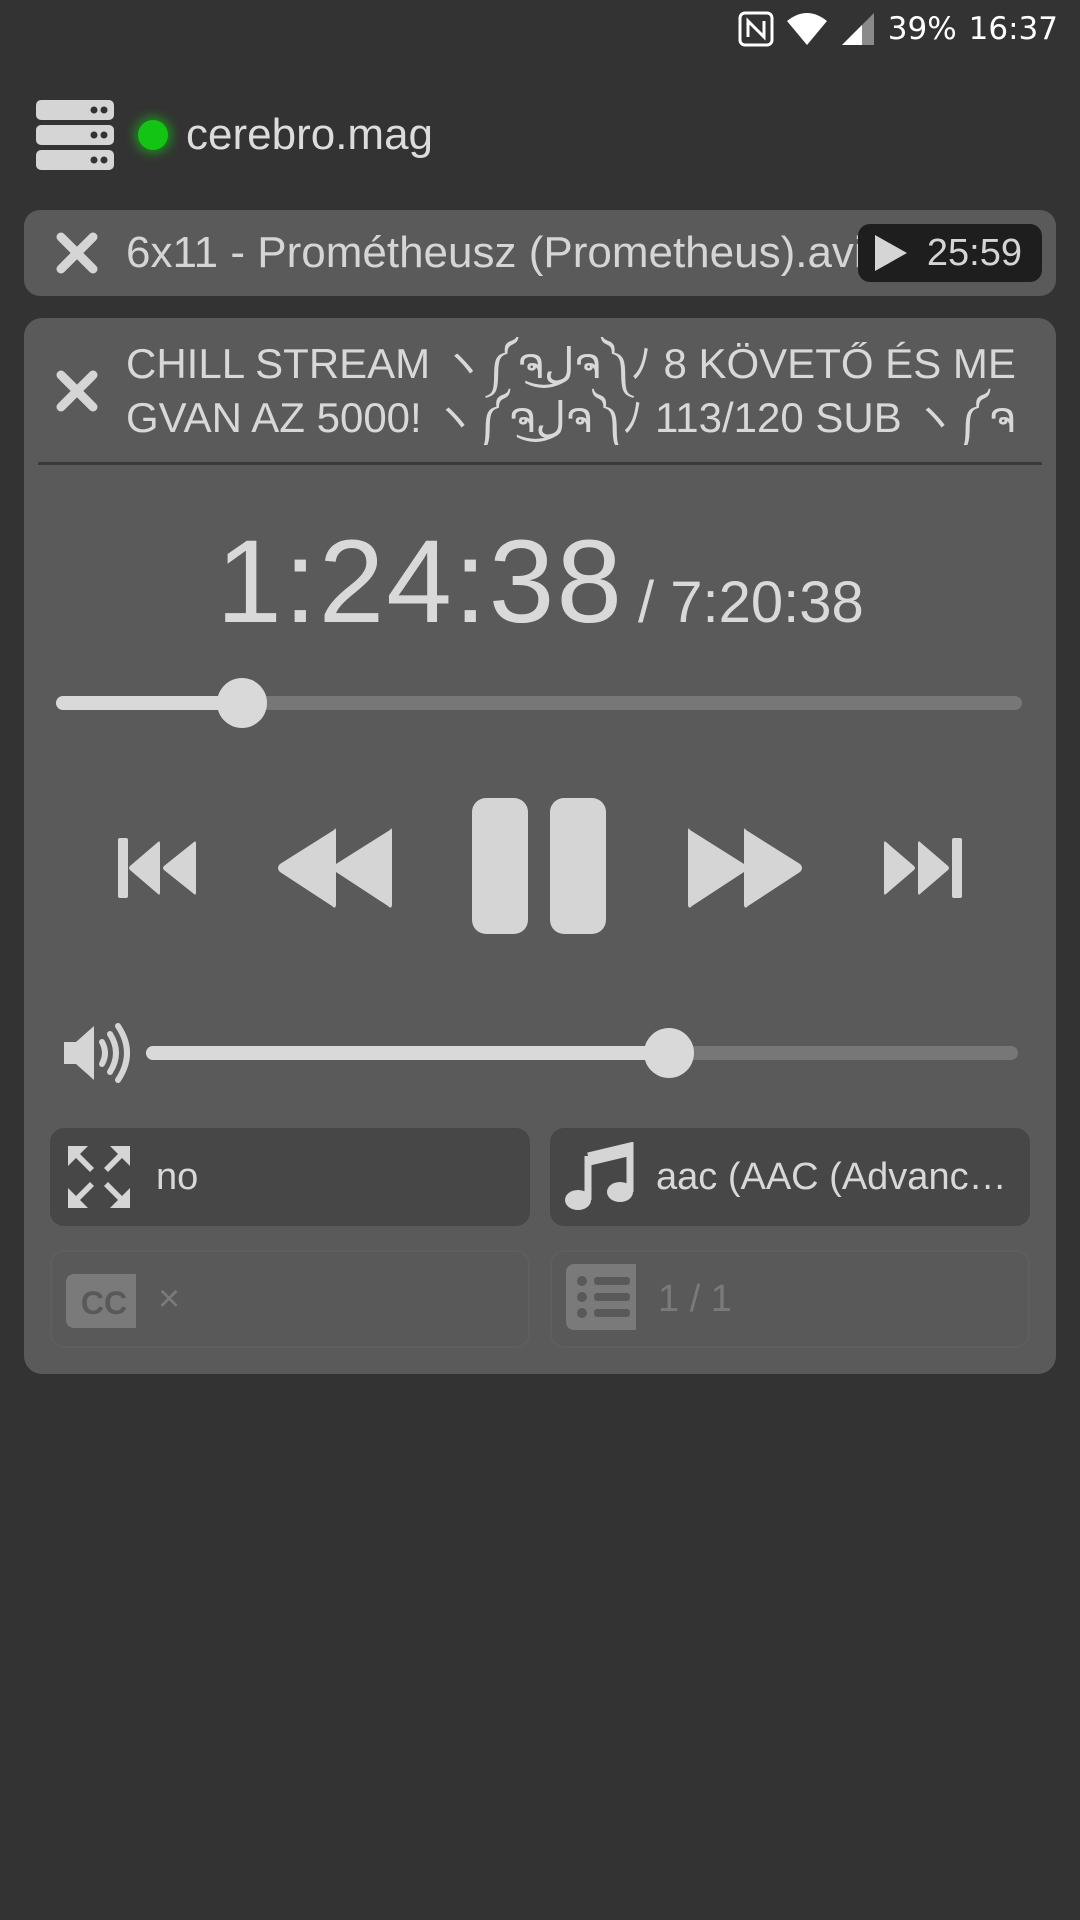 This screenshot has height=1920, width=1080. I want to click on cc-icon: CC, so click(101, 1301).